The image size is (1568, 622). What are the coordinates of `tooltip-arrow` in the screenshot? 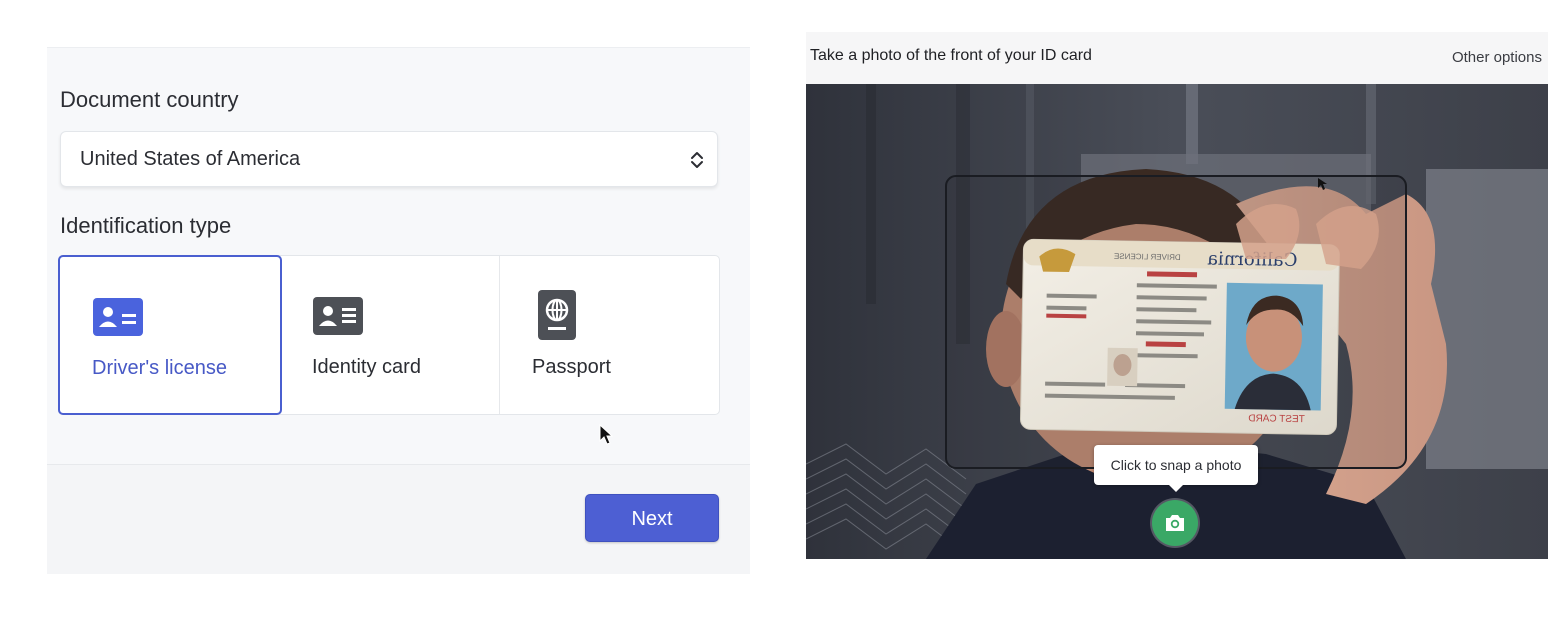 It's located at (1176, 488).